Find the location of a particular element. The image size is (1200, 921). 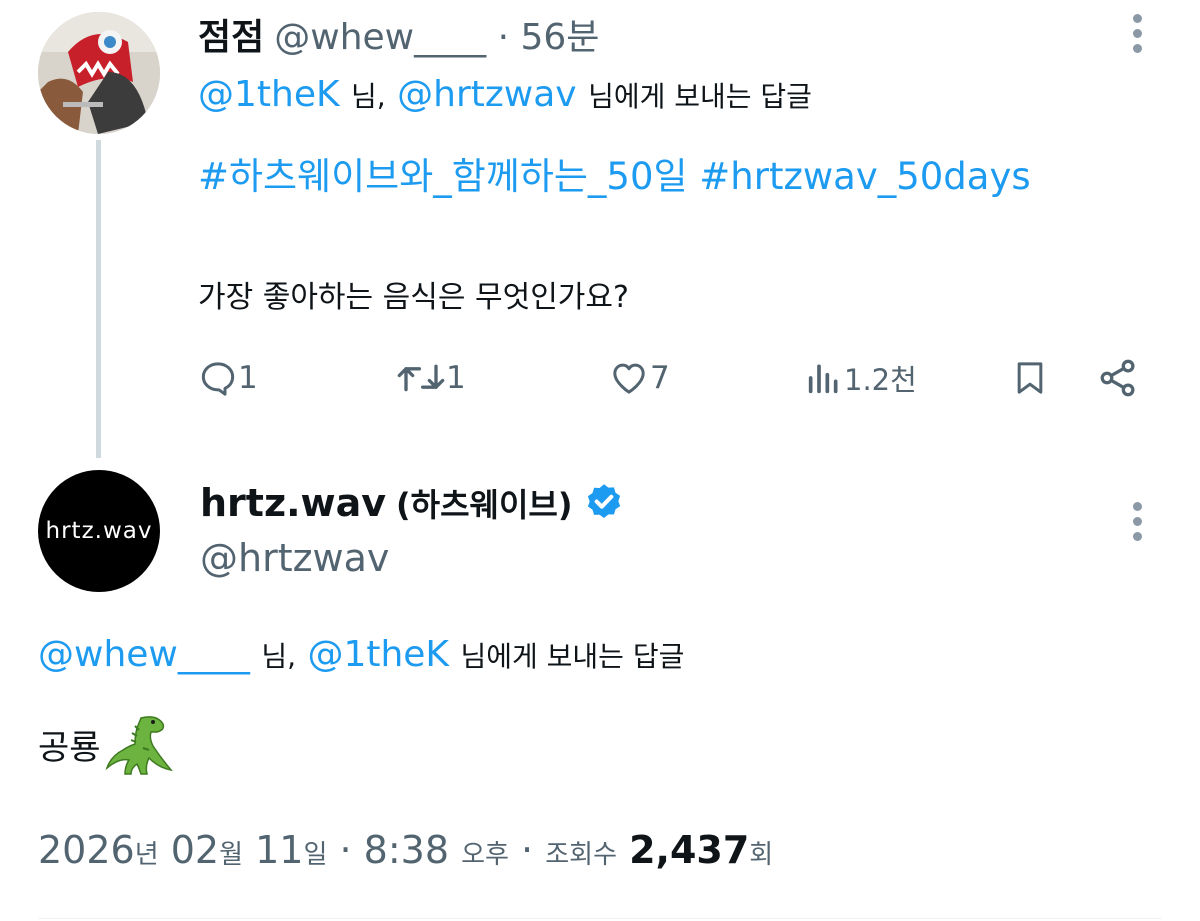

repost-icon is located at coordinates (421, 378).